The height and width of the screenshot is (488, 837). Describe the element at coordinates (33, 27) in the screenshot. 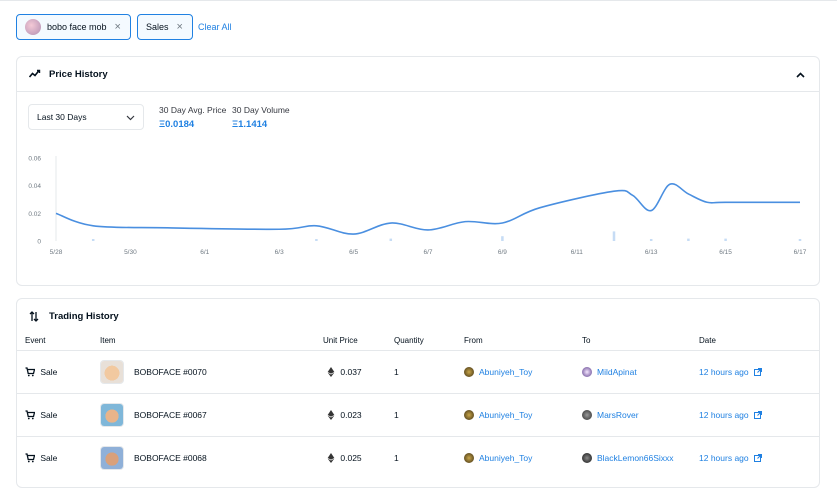

I see `collection-avatar` at that location.